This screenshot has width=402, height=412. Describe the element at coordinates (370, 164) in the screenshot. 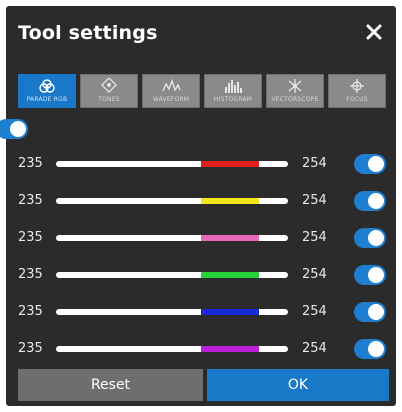

I see `range-toggle-red` at that location.